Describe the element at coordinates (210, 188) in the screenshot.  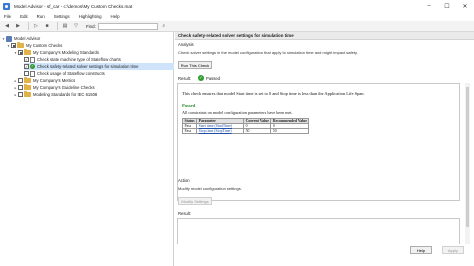
I see `action-description: Modify model configuration settings.` at that location.